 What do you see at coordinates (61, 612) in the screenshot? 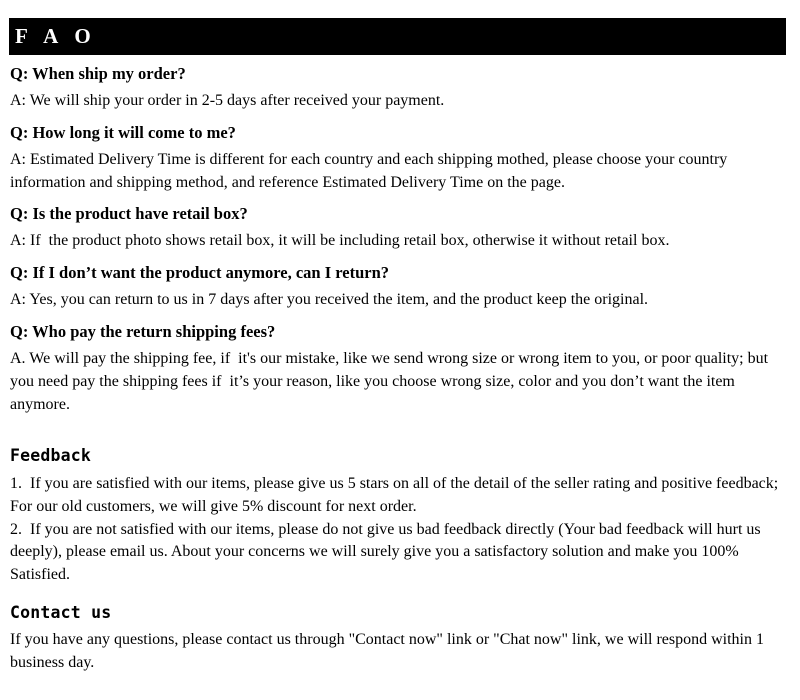
I see `contact-heading: Contact us` at bounding box center [61, 612].